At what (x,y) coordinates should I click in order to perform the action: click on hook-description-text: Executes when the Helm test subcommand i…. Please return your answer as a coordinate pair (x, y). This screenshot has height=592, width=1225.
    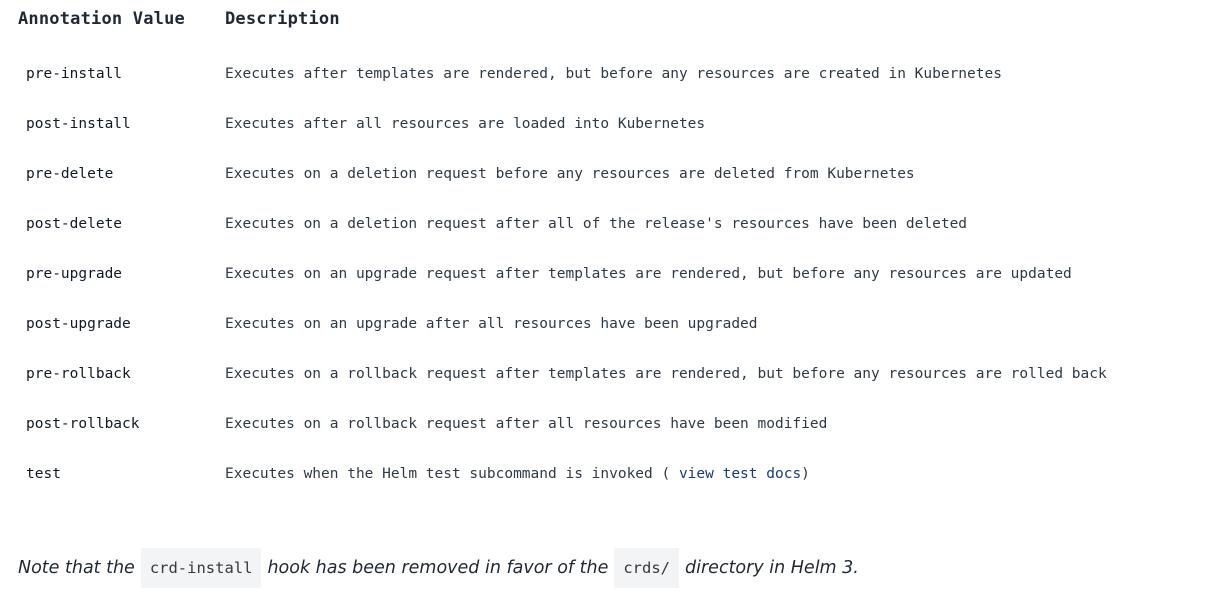
    Looking at the image, I should click on (452, 474).